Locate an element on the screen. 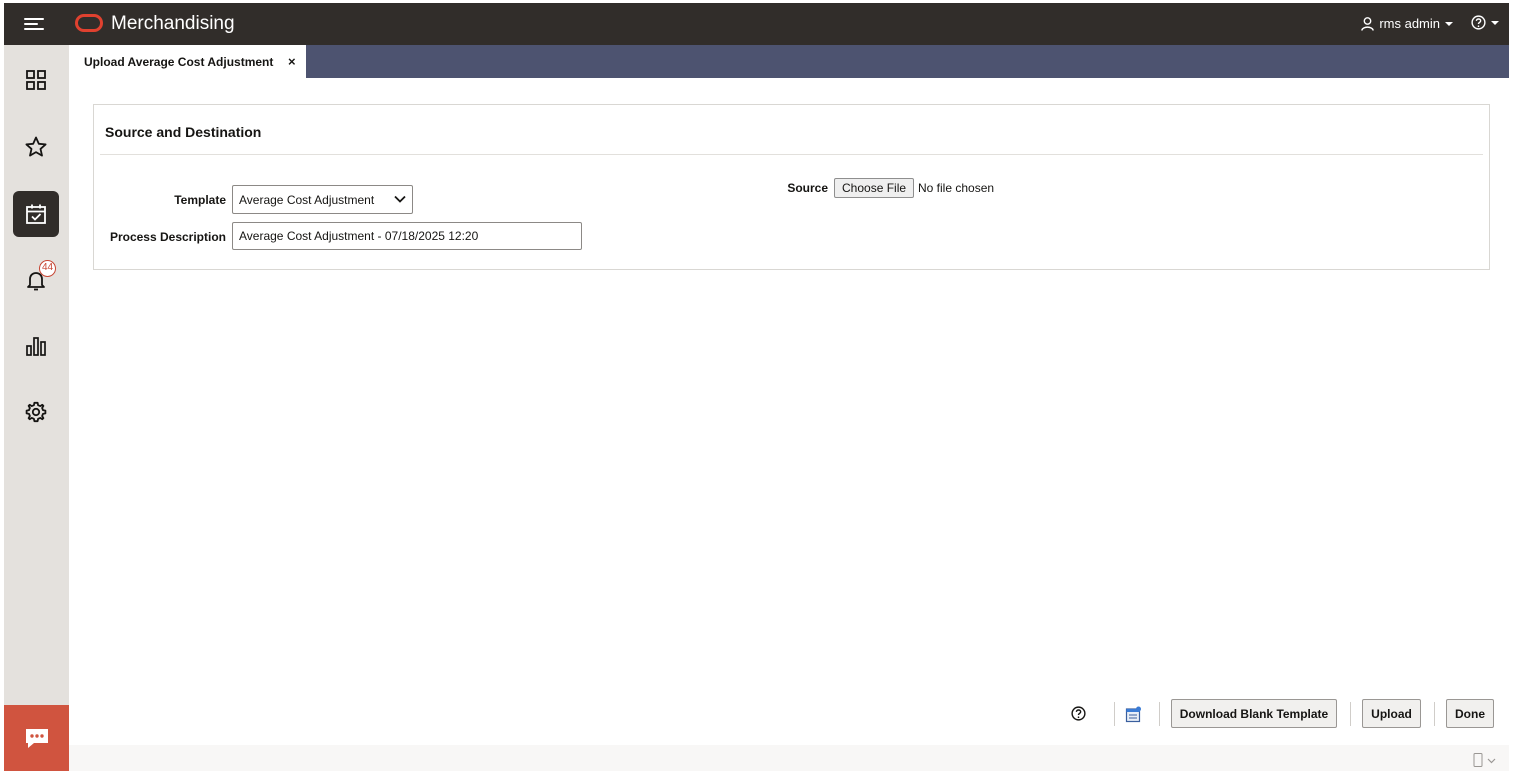 The height and width of the screenshot is (776, 1514). app-title: Merchandising is located at coordinates (173, 23).